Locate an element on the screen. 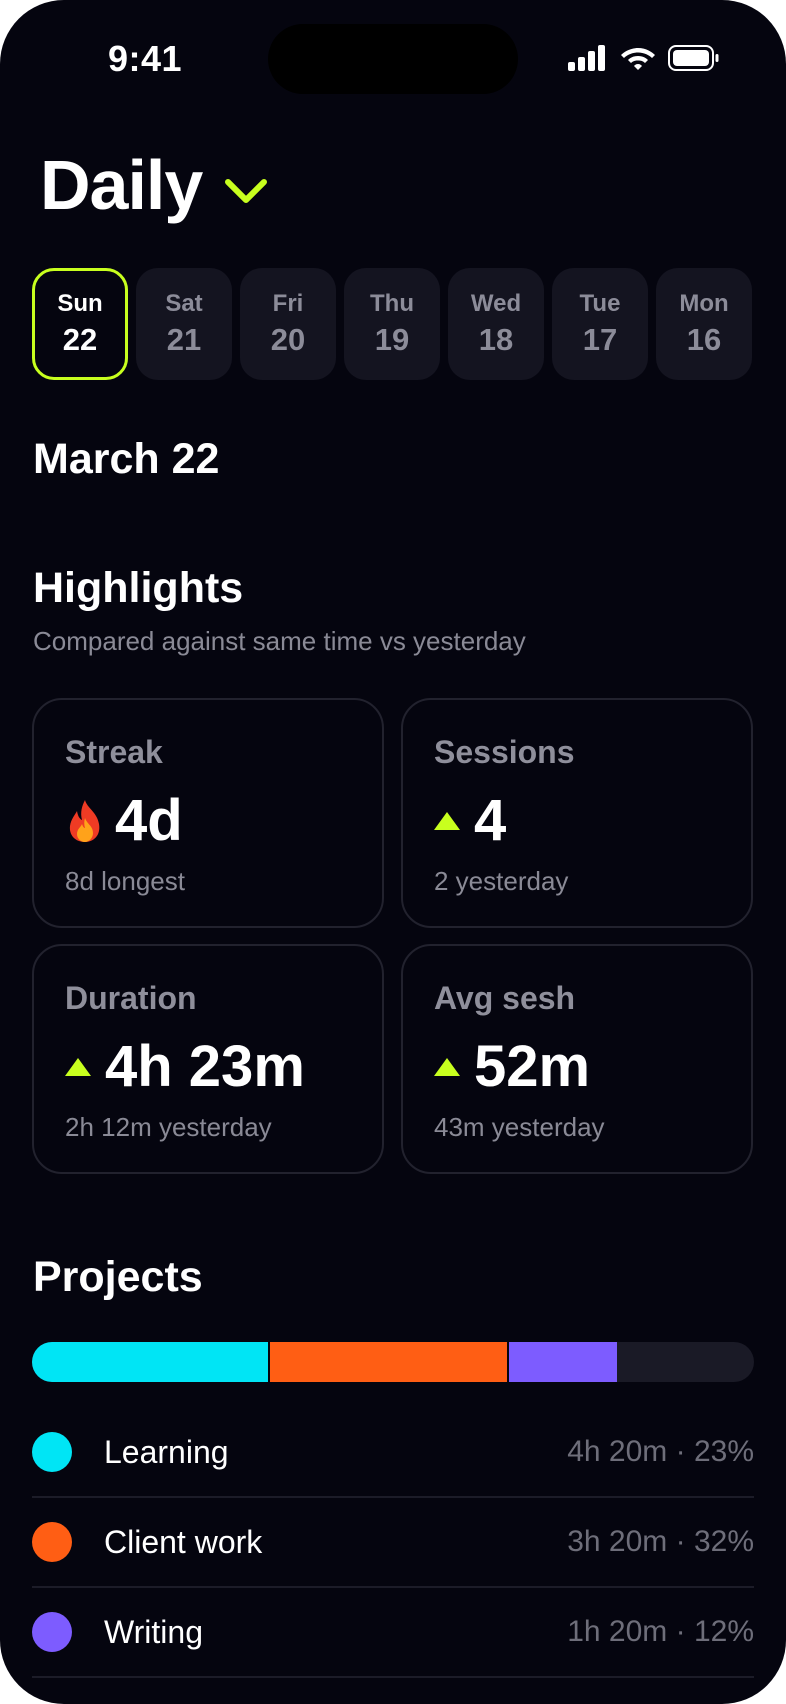 This screenshot has width=786, height=1704. day-name: Tue is located at coordinates (600, 303).